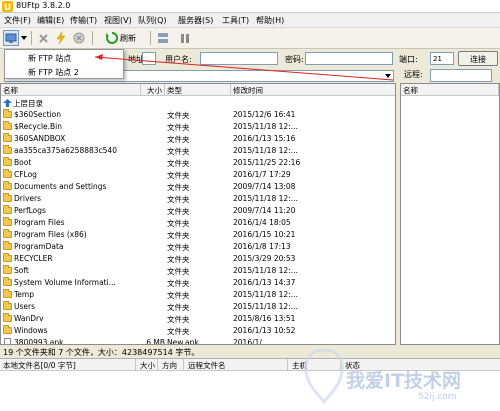  I want to click on disconnect-icon, so click(43, 38).